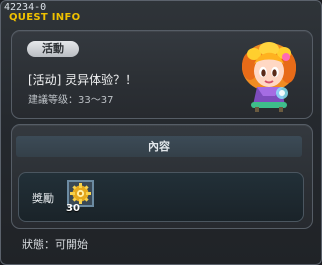 This screenshot has width=322, height=265. I want to click on quest-category-badge: 活動, so click(53, 49).